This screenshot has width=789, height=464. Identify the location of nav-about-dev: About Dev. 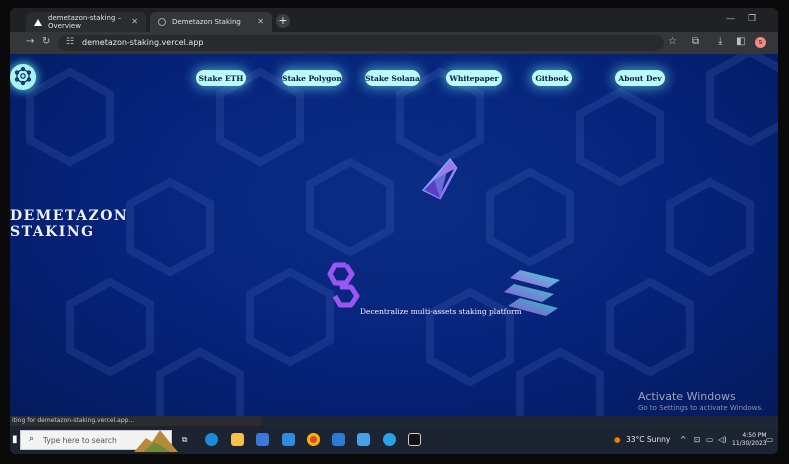
(640, 78).